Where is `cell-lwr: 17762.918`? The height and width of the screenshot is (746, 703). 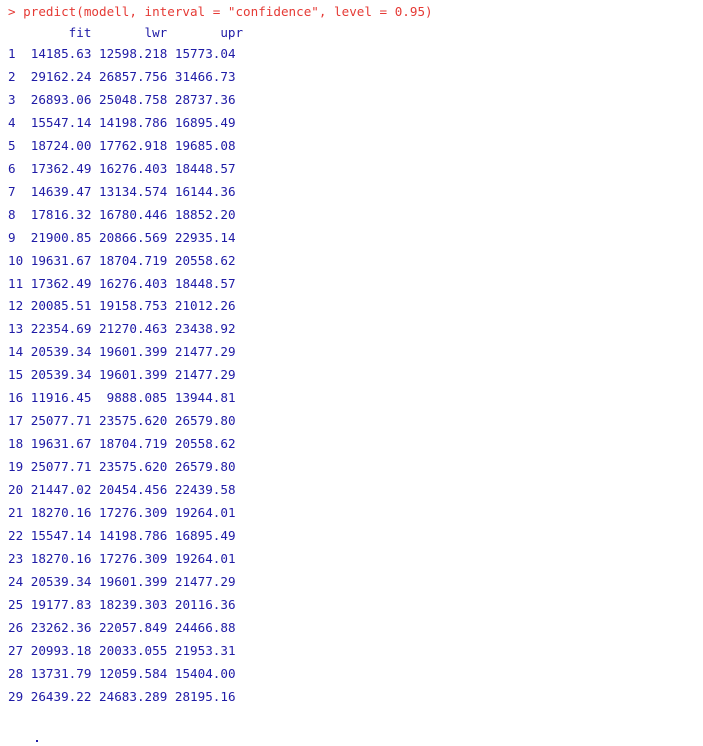
cell-lwr: 17762.918 is located at coordinates (133, 145).